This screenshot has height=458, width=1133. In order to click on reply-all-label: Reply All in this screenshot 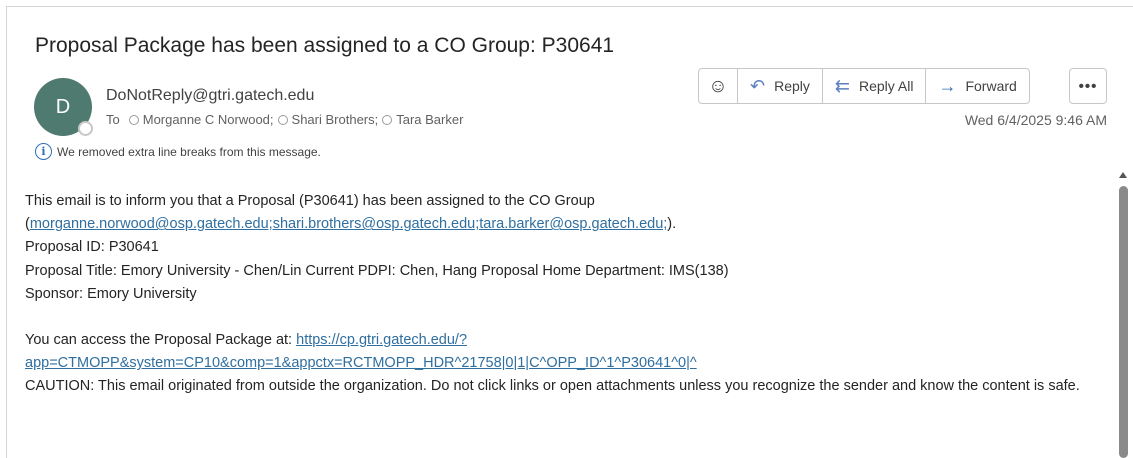, I will do `click(886, 86)`.